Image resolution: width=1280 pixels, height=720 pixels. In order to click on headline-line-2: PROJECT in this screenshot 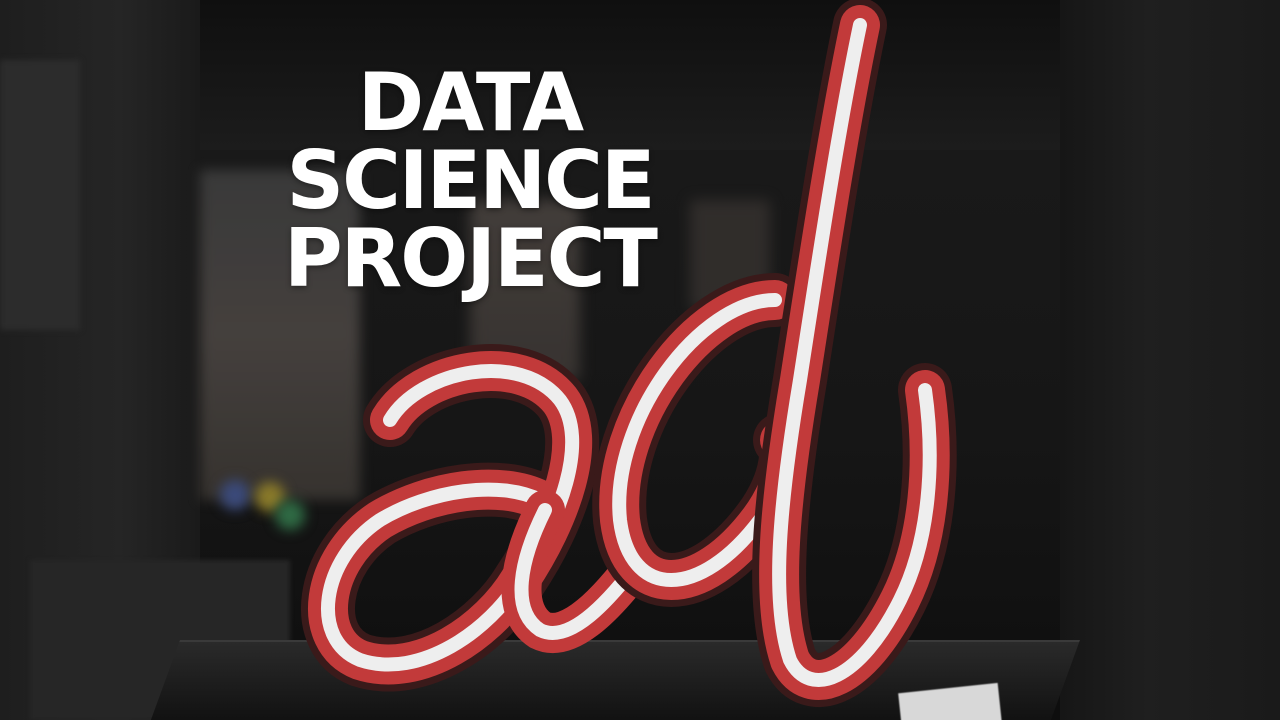, I will do `click(471, 258)`.